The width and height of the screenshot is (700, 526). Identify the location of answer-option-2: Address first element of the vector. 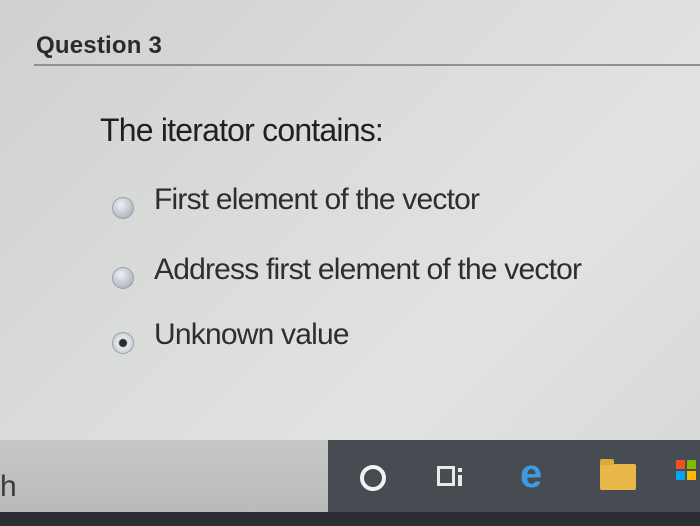
(392, 274).